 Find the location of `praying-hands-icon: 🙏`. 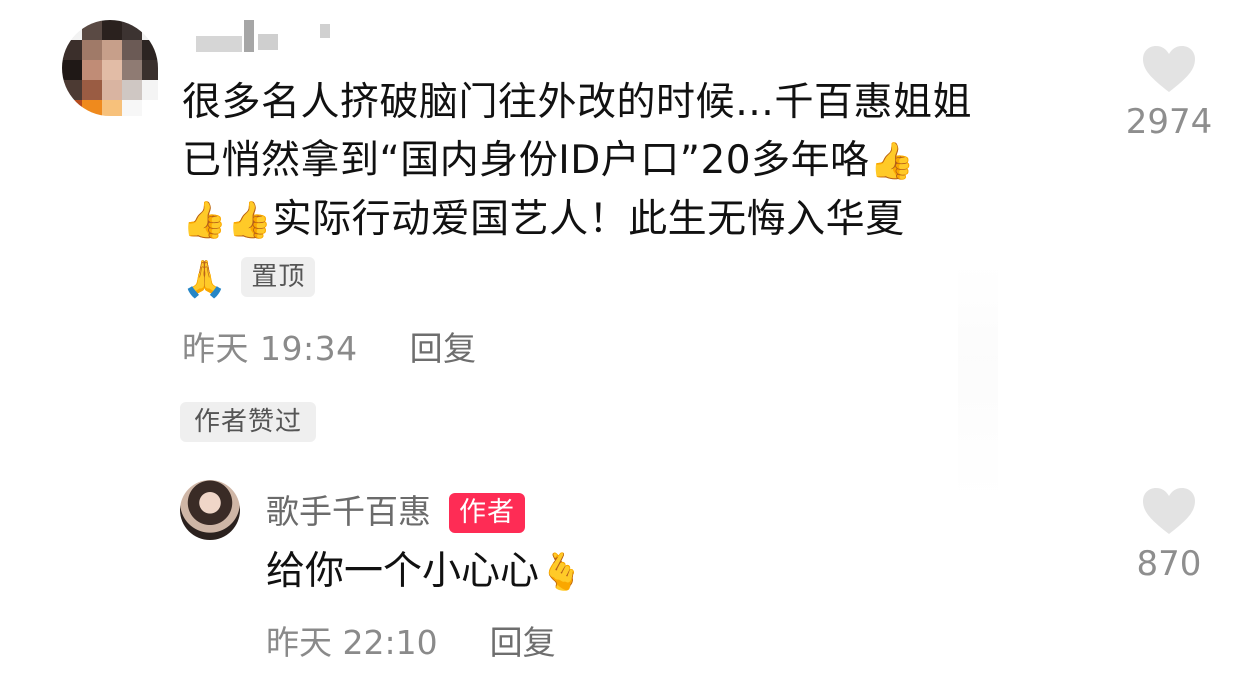

praying-hands-icon: 🙏 is located at coordinates (205, 279).